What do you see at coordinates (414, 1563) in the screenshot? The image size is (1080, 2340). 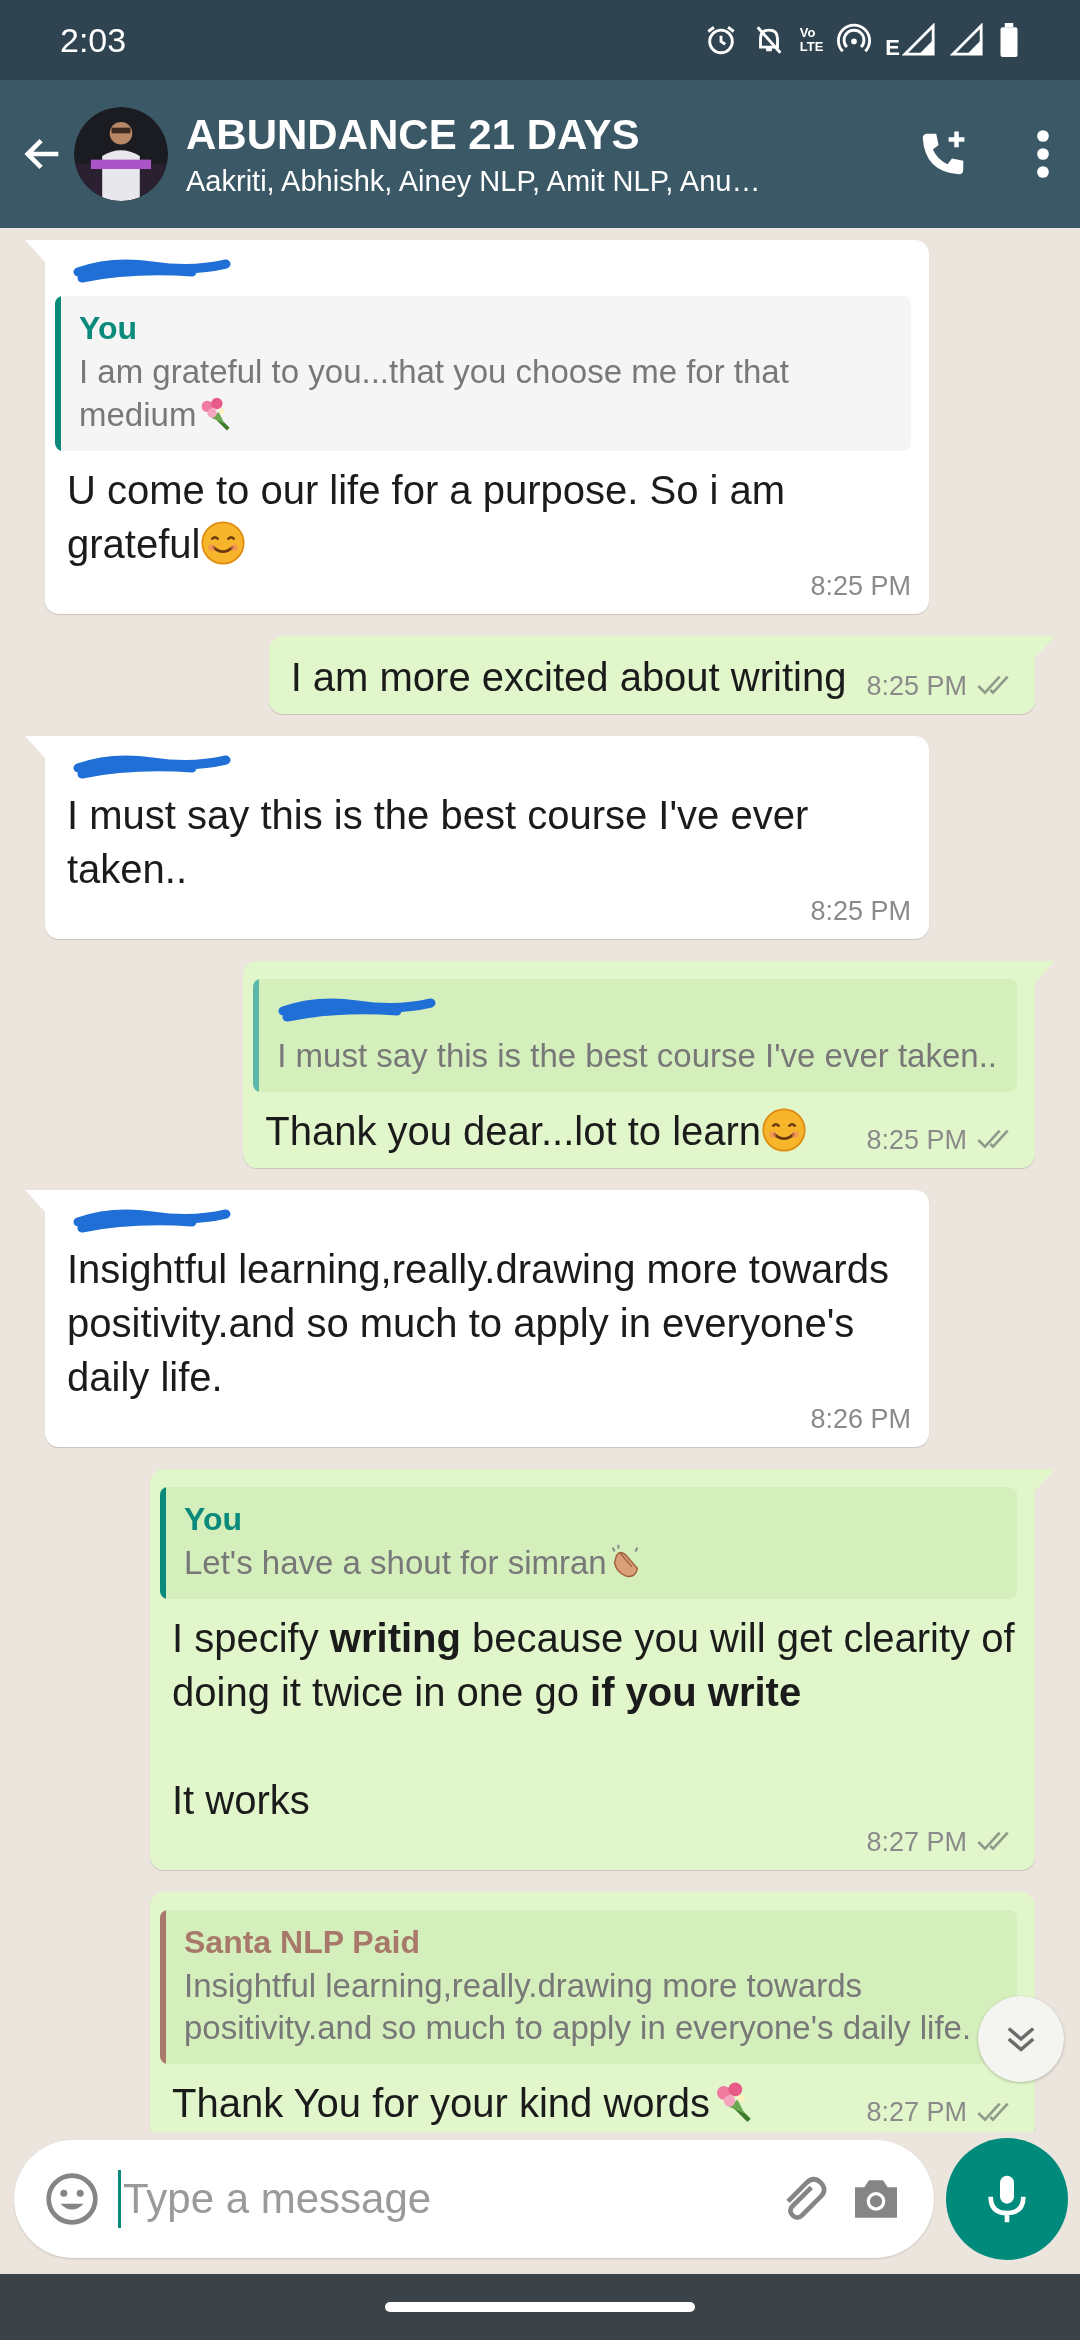 I see `quote-text: Let's have a shout for simran` at bounding box center [414, 1563].